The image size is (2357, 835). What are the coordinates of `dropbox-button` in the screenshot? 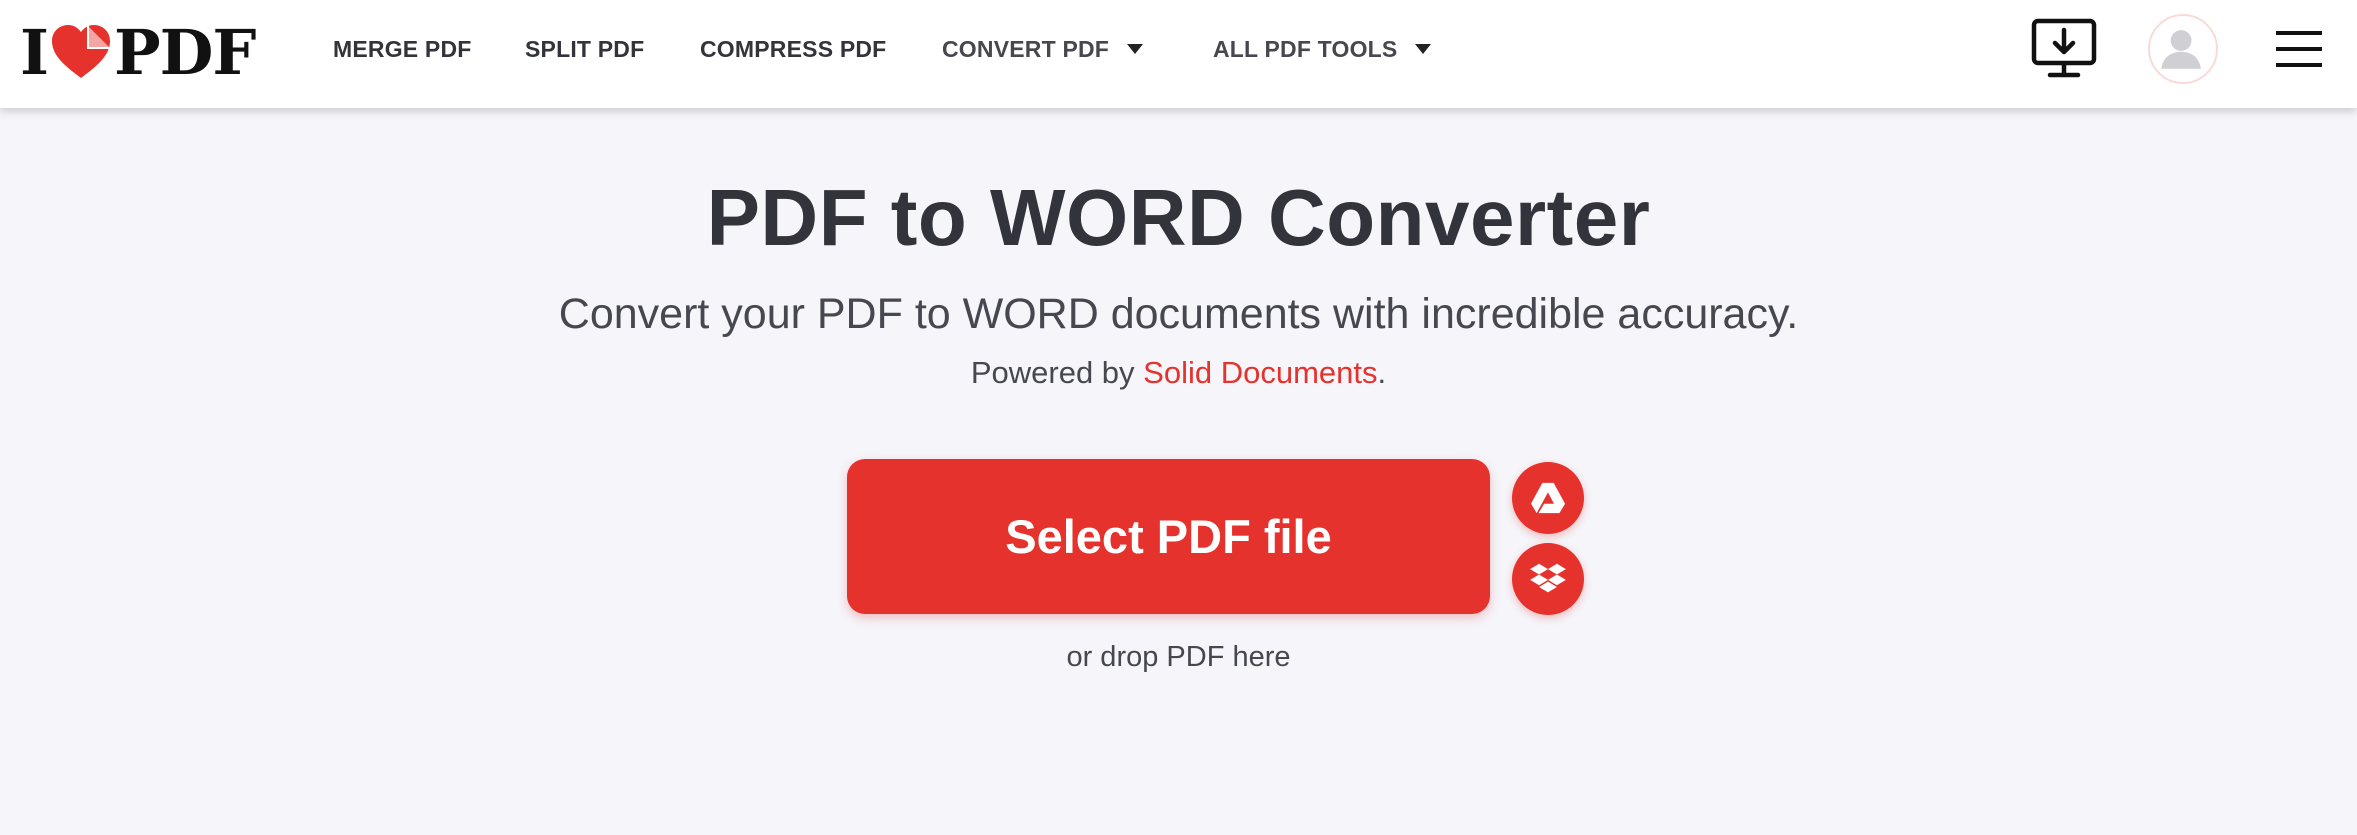 It's located at (1548, 579).